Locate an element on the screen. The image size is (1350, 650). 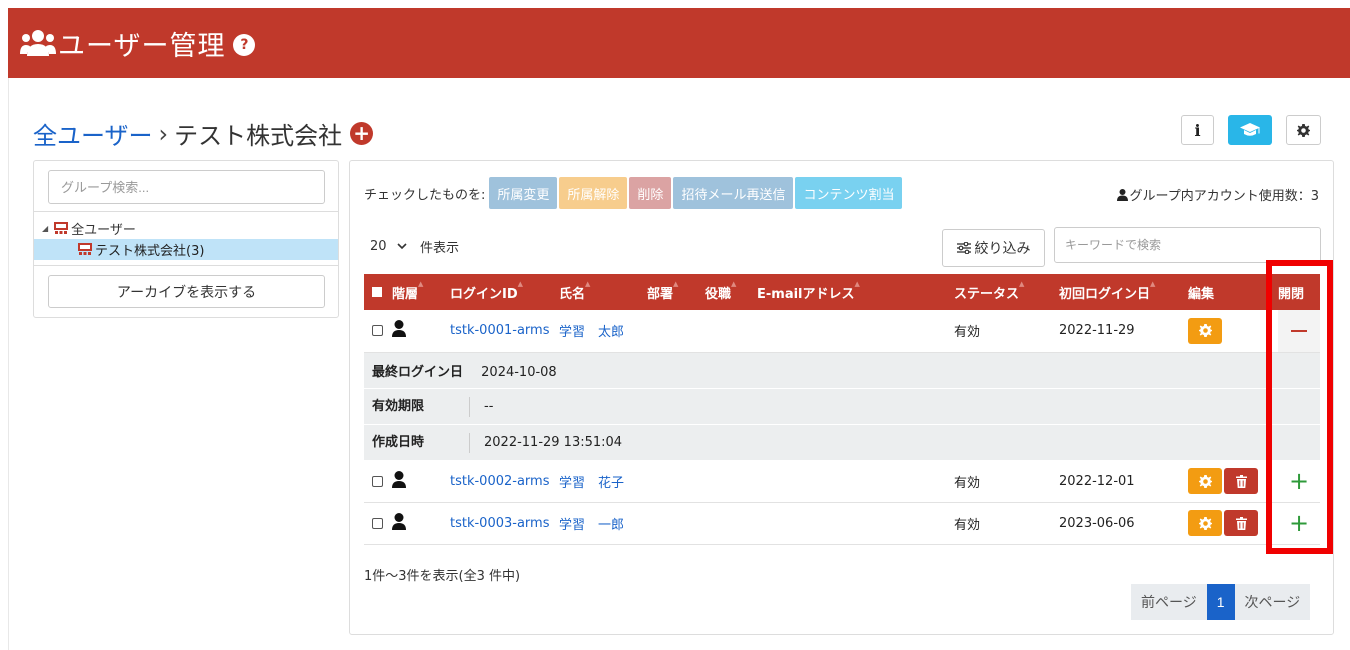
add-group-button: + is located at coordinates (362, 133).